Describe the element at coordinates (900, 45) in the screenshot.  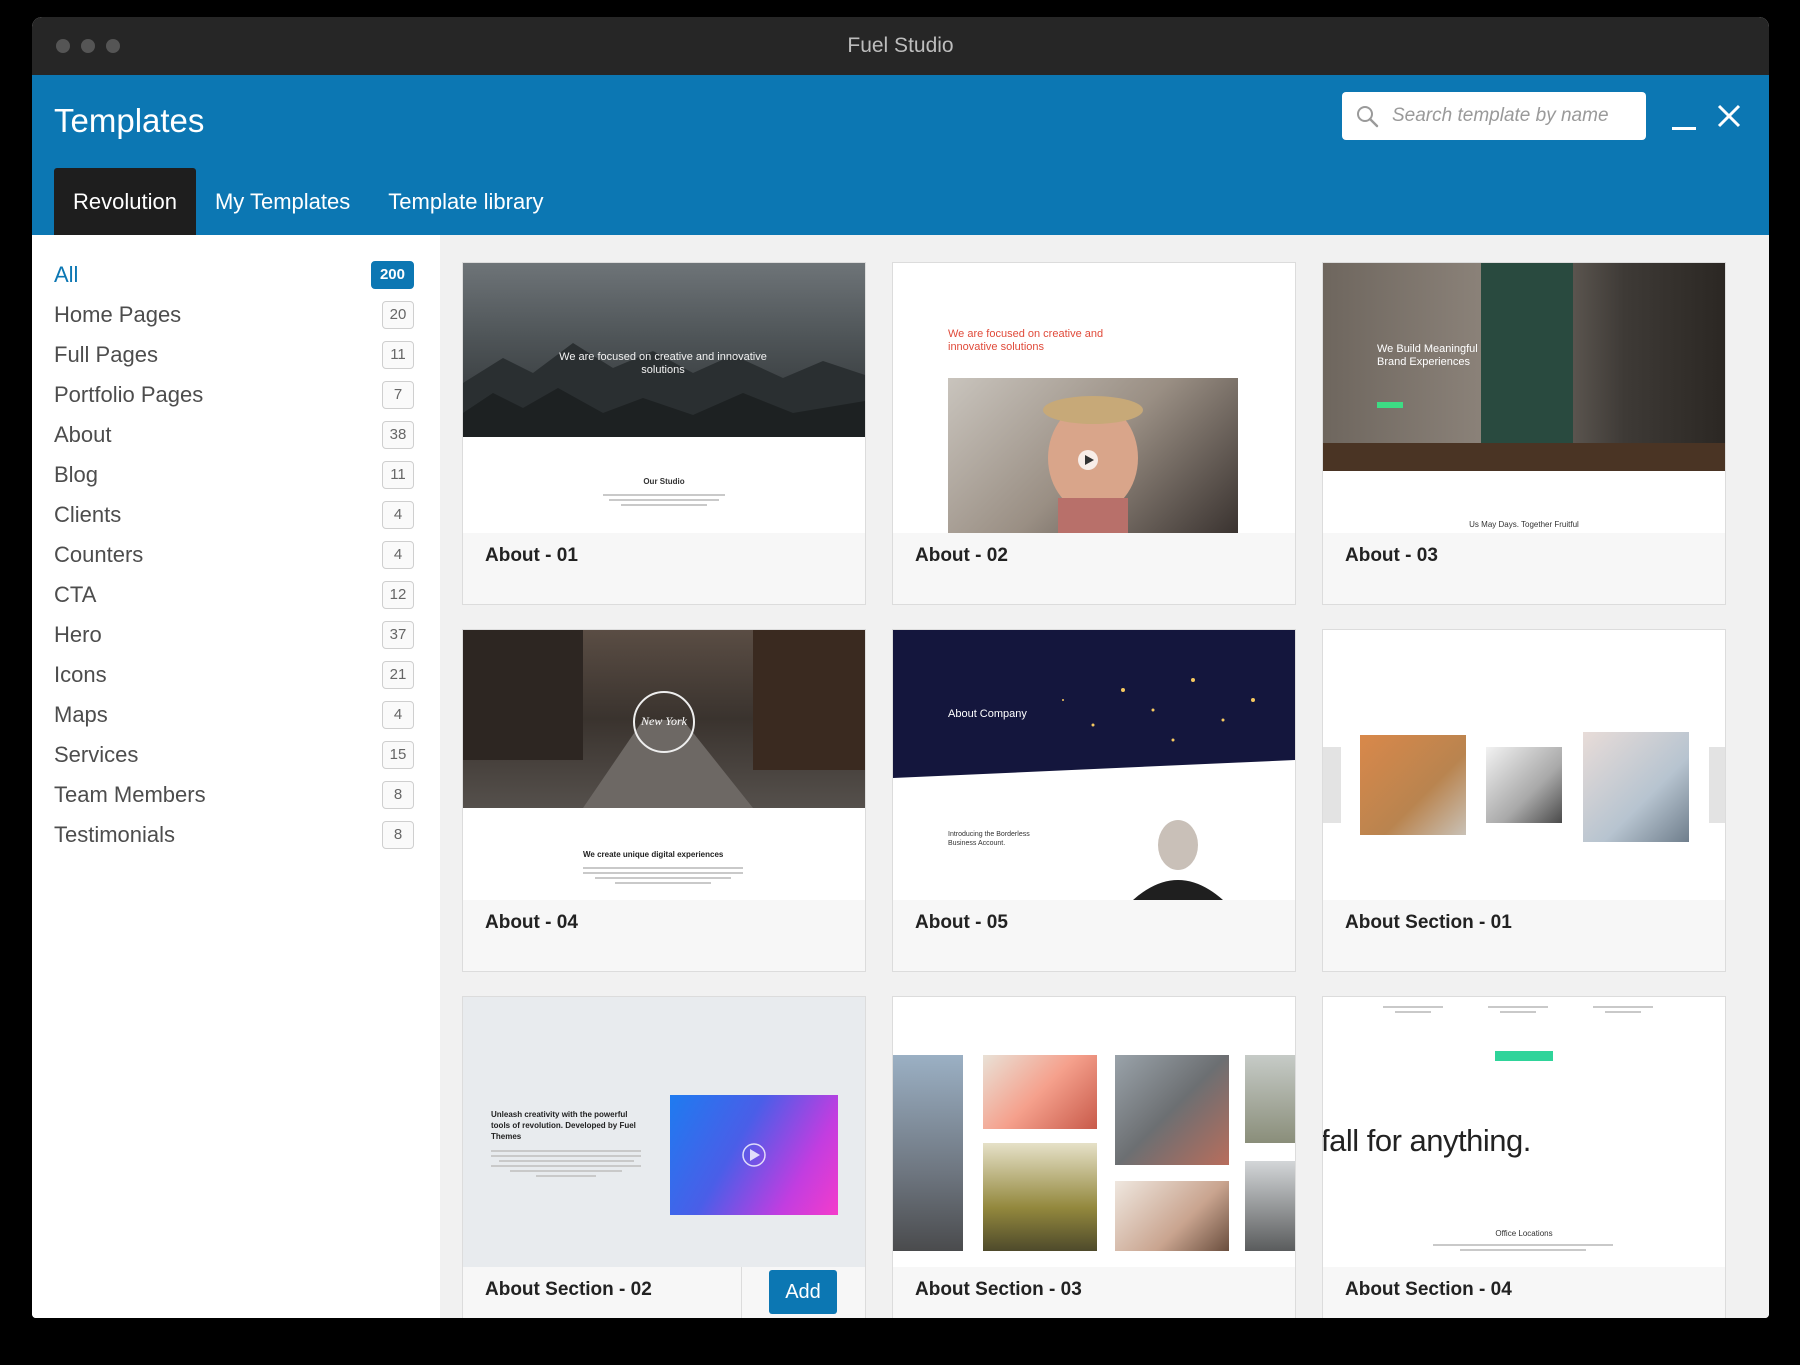
I see `window-title: Fuel Studio` at that location.